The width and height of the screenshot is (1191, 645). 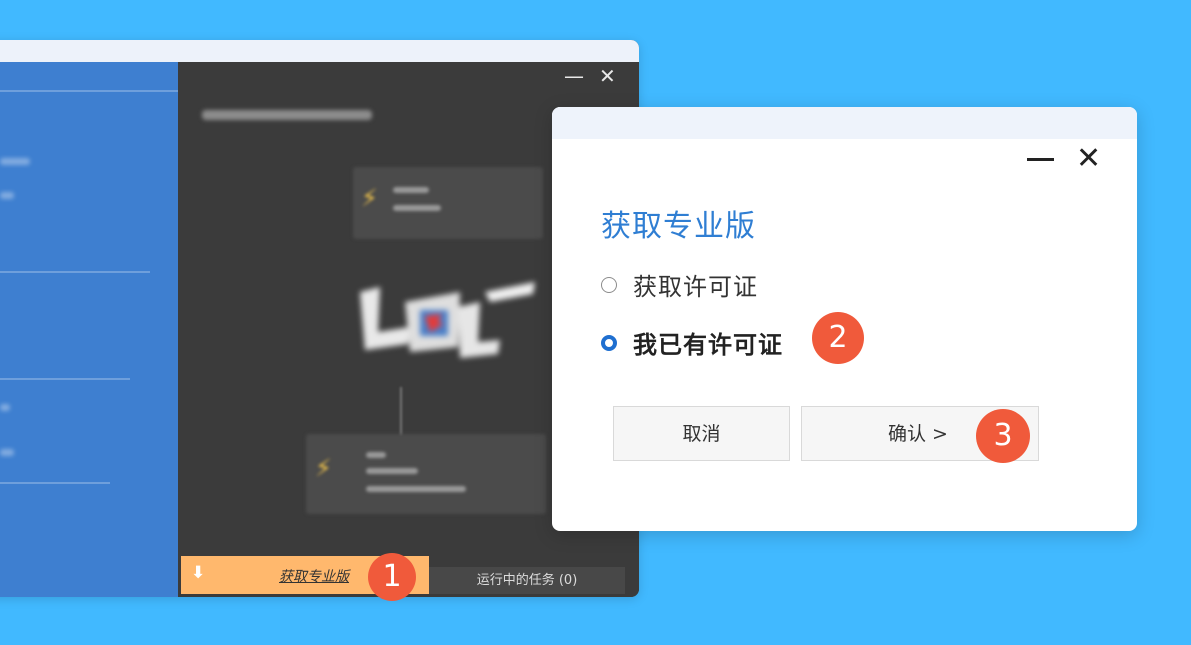 I want to click on app-titlebar, so click(x=319, y=51).